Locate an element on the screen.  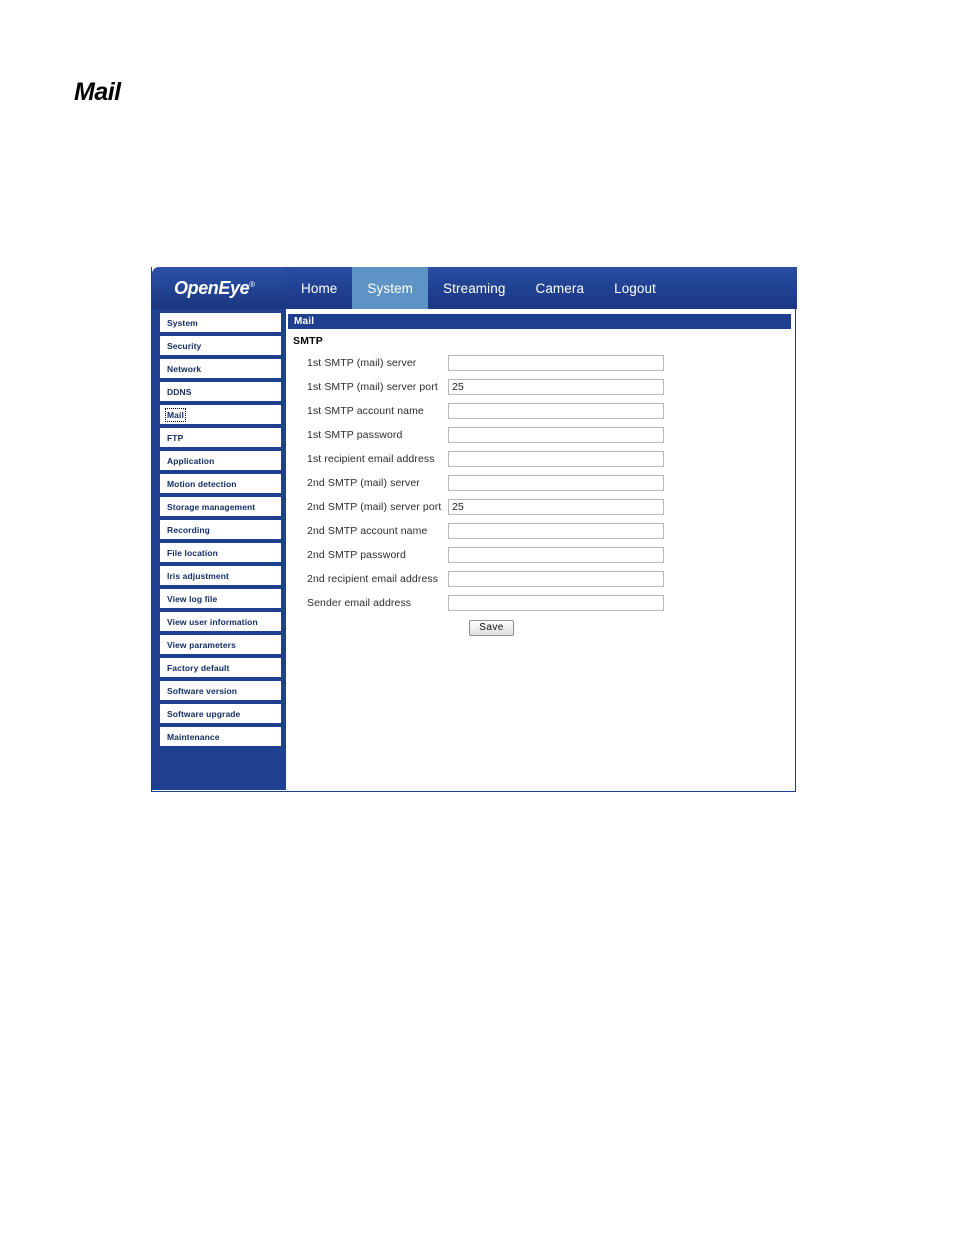
sidebar-item-label: Factory default is located at coordinates (198, 667).